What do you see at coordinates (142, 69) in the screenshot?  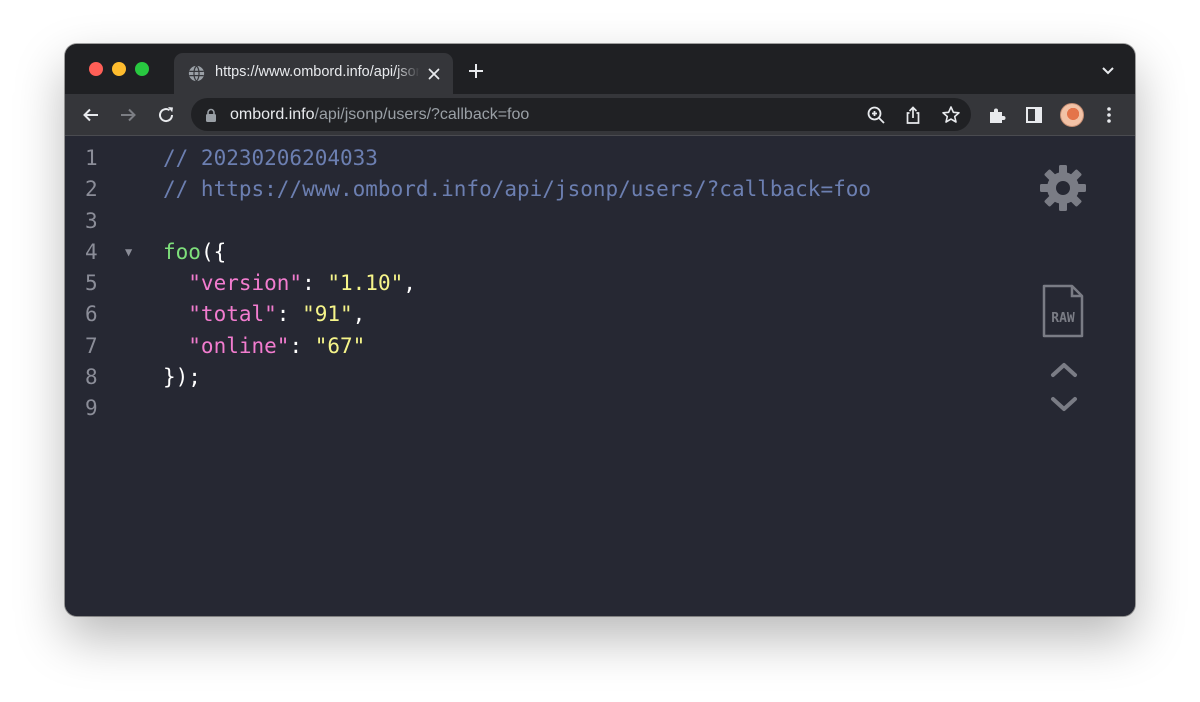 I see `zoom-window-button` at bounding box center [142, 69].